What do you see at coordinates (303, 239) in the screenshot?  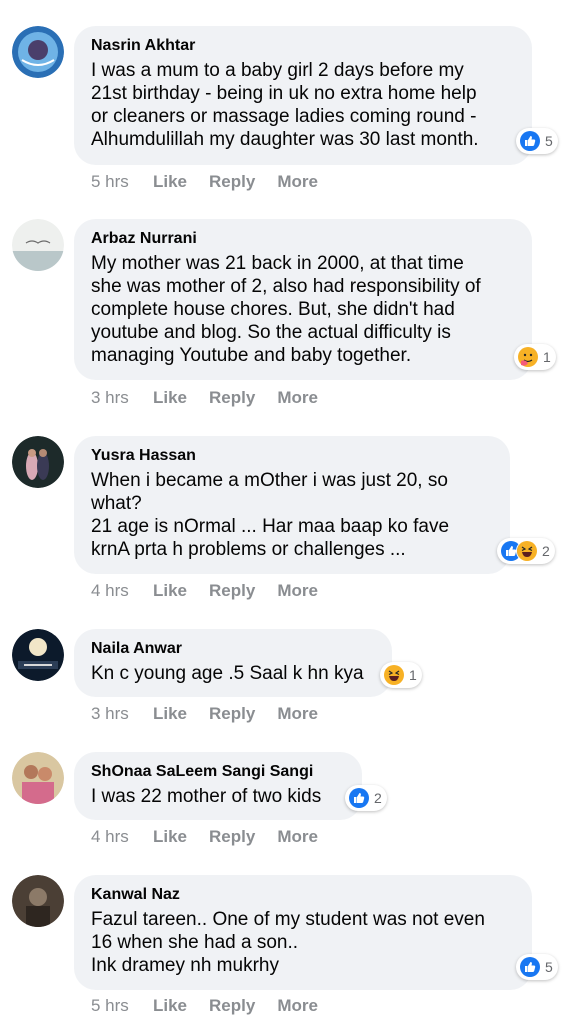 I see `comment-author: Arbaz Nurrani` at bounding box center [303, 239].